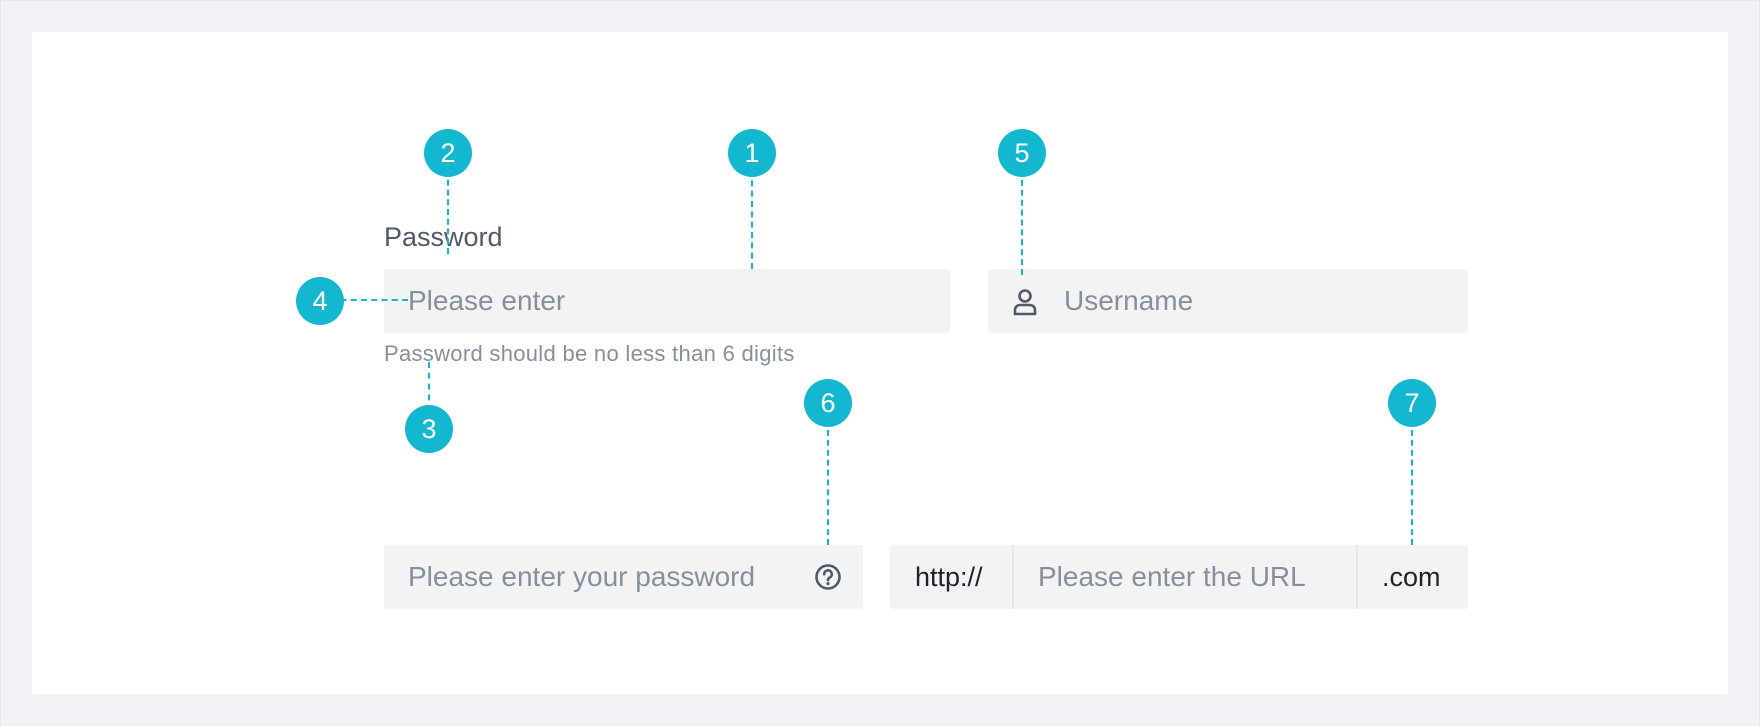 The height and width of the screenshot is (726, 1760). I want to click on username-placeholder: Username, so click(1129, 300).